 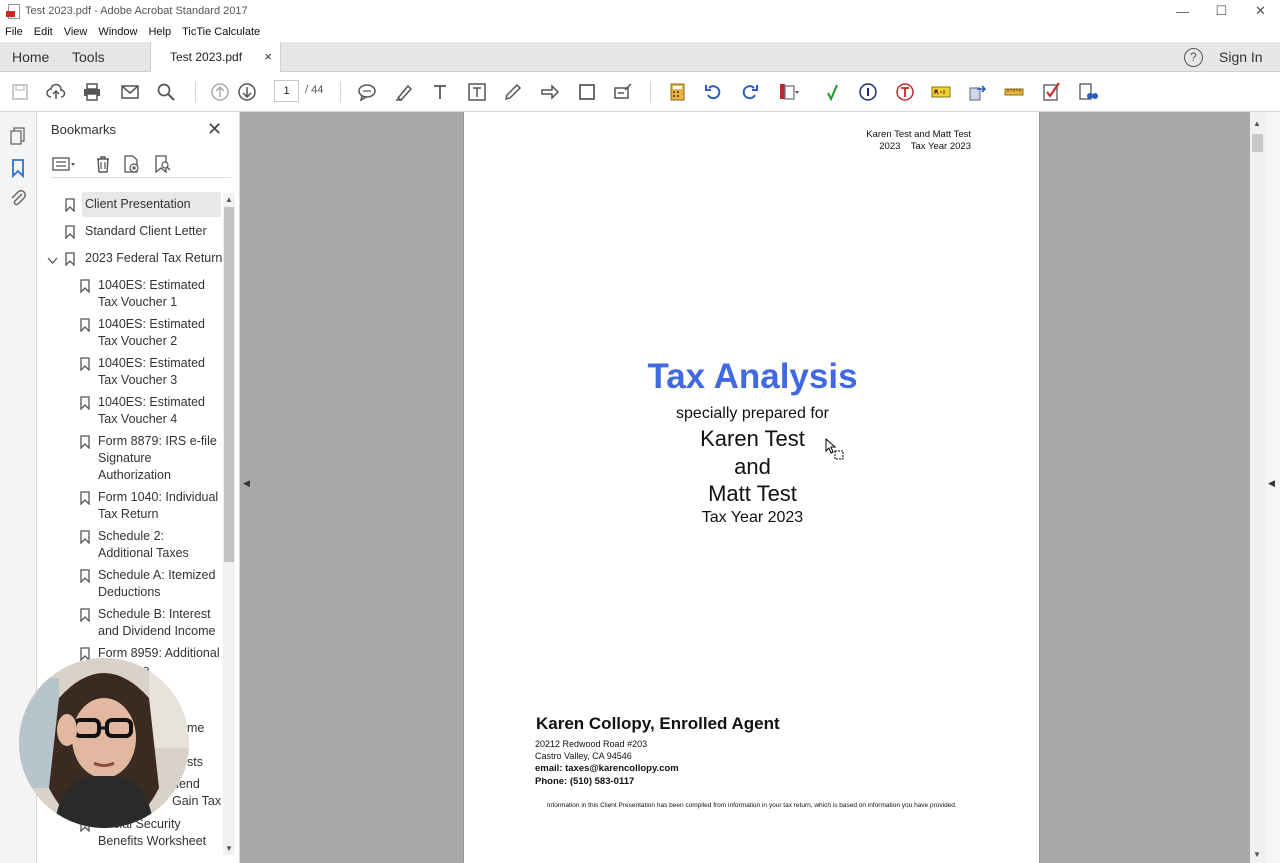 What do you see at coordinates (160, 584) in the screenshot?
I see `bookmark-schedule-a: Schedule A: Itemized Deductions` at bounding box center [160, 584].